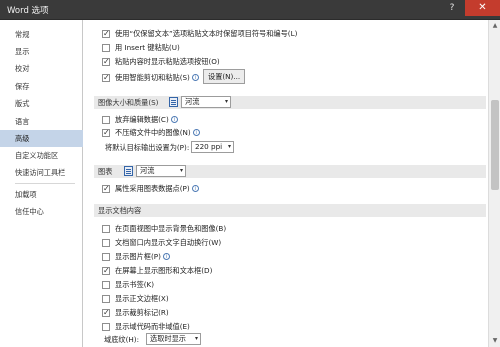 The image size is (500, 347). Describe the element at coordinates (206, 102) in the screenshot. I see `image-document-select: 河流 ▾` at that location.